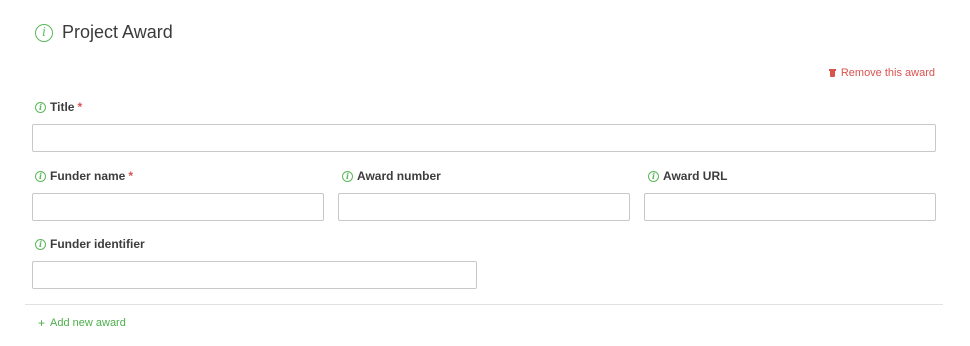 The width and height of the screenshot is (970, 346). I want to click on funder-identifier-label: i Funder identifier, so click(90, 244).